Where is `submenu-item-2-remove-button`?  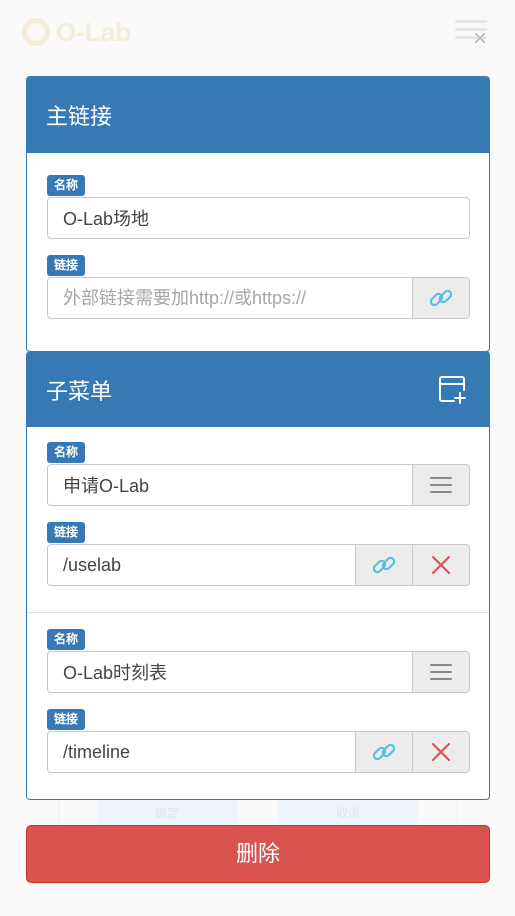 submenu-item-2-remove-button is located at coordinates (440, 752).